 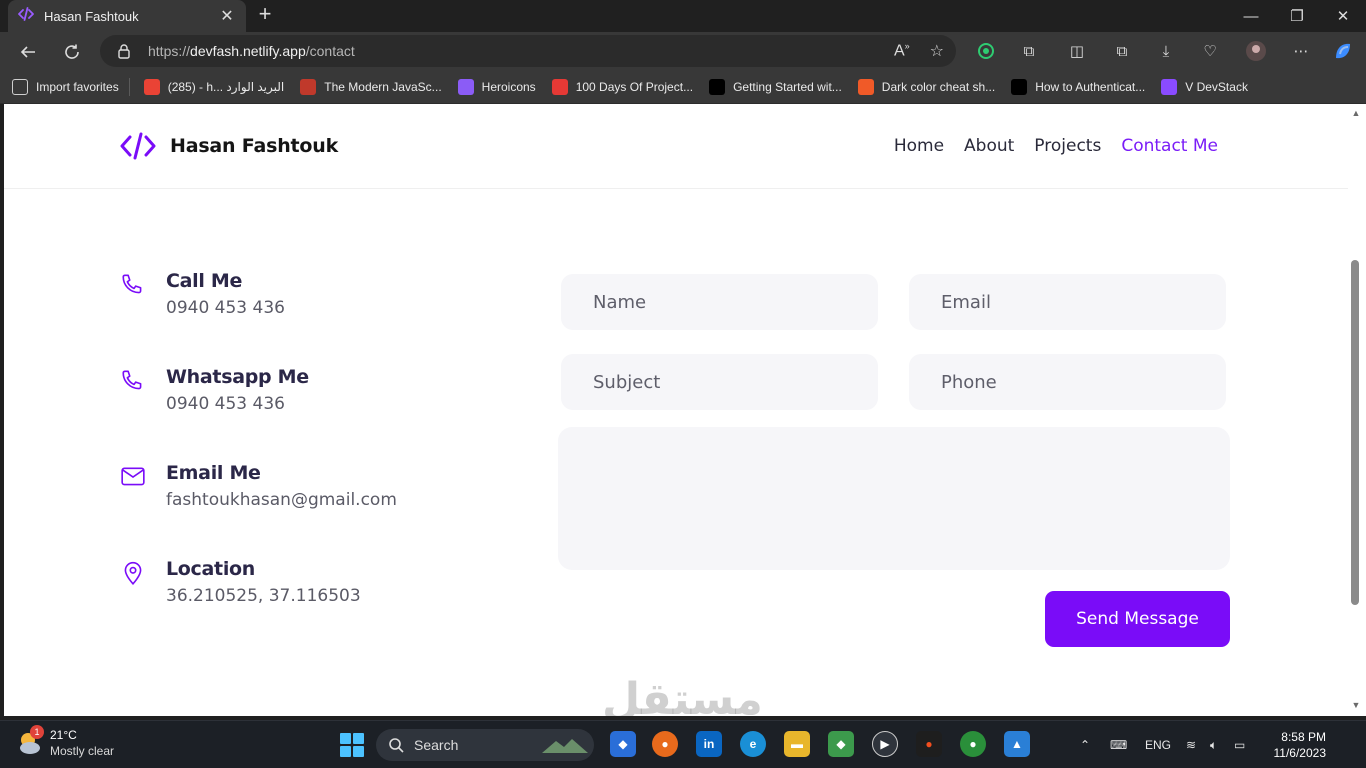 I want to click on tab-strip: Hasan Fashtouk ✕ + — ❐ ✕, so click(x=683, y=16).